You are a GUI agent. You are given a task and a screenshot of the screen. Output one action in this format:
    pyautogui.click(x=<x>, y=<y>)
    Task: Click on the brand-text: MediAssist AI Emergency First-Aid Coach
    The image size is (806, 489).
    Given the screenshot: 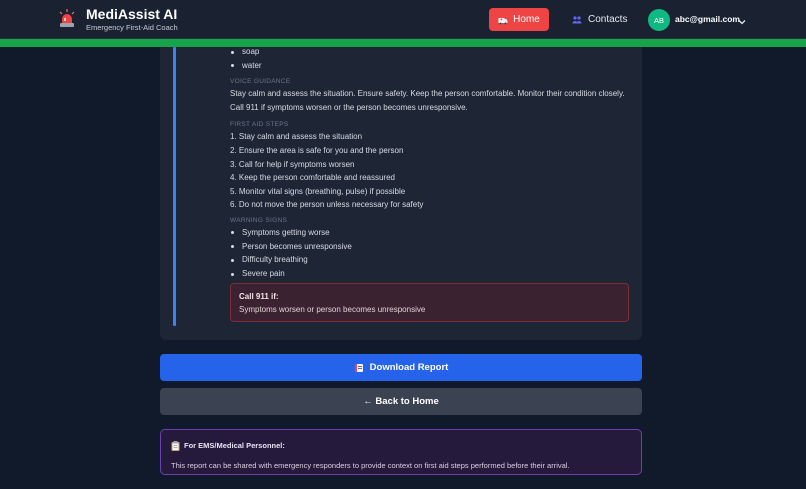 What is the action you would take?
    pyautogui.click(x=132, y=19)
    